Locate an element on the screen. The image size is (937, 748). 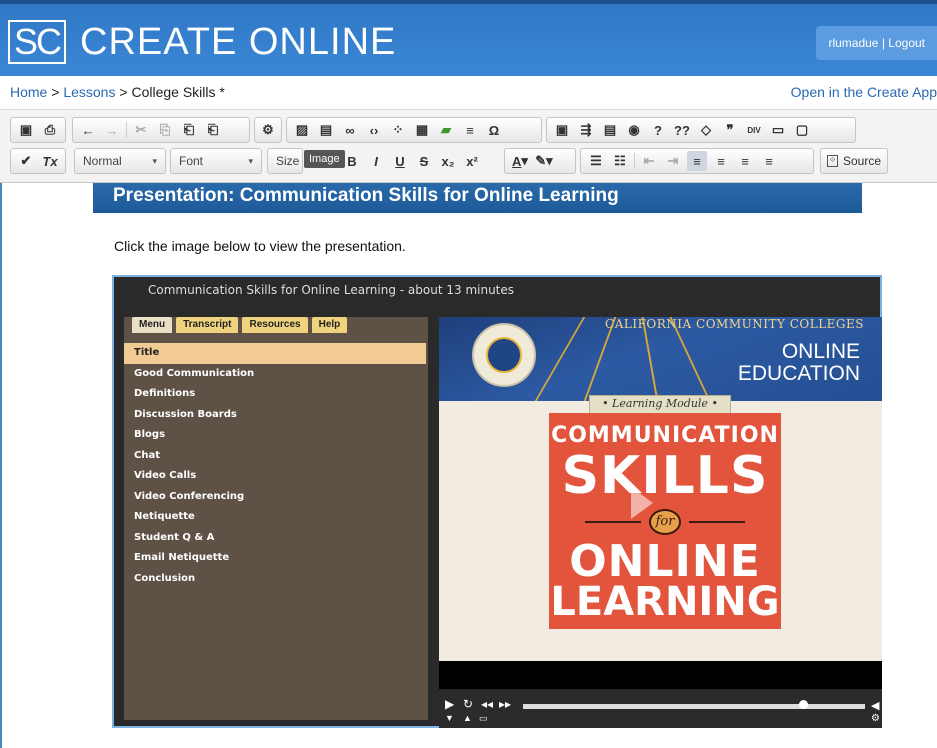
horizontal-rule-icon: ≡ is located at coordinates (470, 130).